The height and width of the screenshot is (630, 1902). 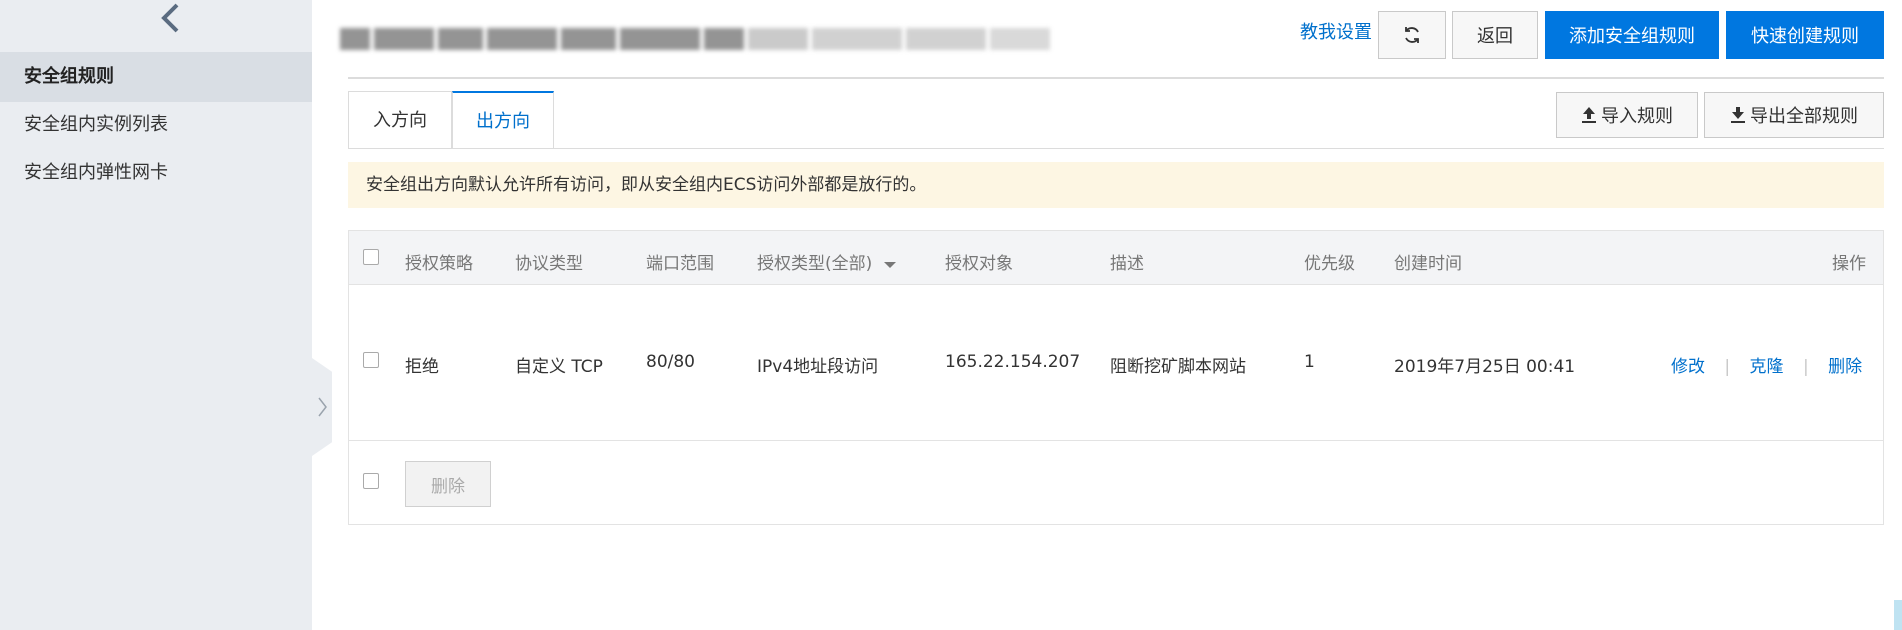 What do you see at coordinates (1805, 35) in the screenshot?
I see `quick-create-rule-button: 快速创建规则` at bounding box center [1805, 35].